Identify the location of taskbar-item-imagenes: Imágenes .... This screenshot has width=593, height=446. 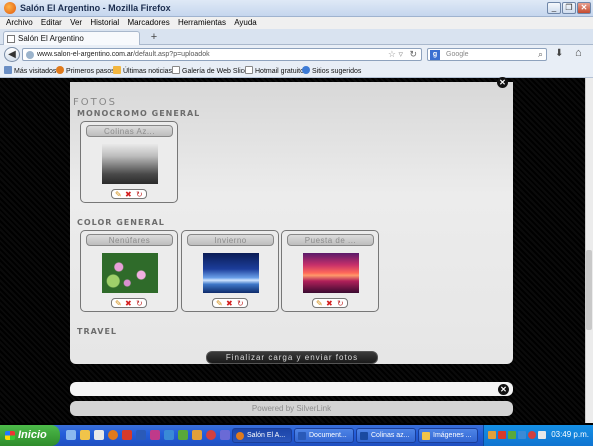
(448, 435).